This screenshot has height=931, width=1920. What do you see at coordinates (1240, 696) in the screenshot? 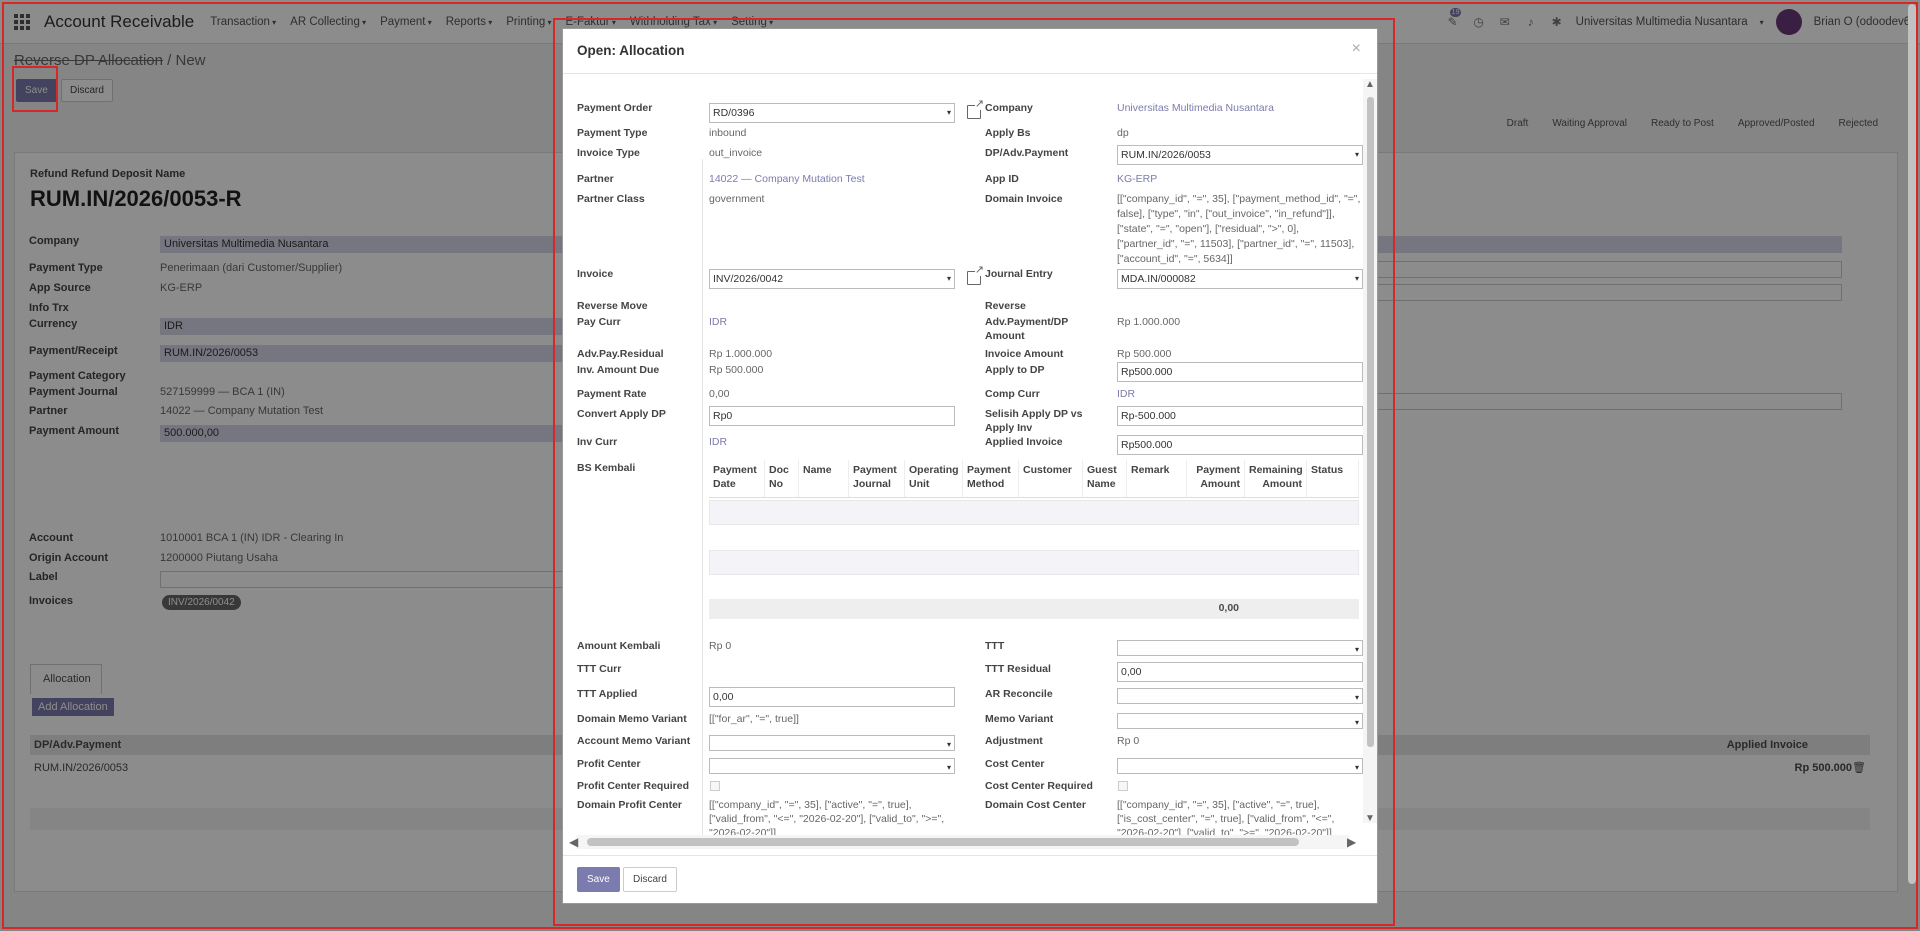
I see `ar-reconcile-select` at bounding box center [1240, 696].